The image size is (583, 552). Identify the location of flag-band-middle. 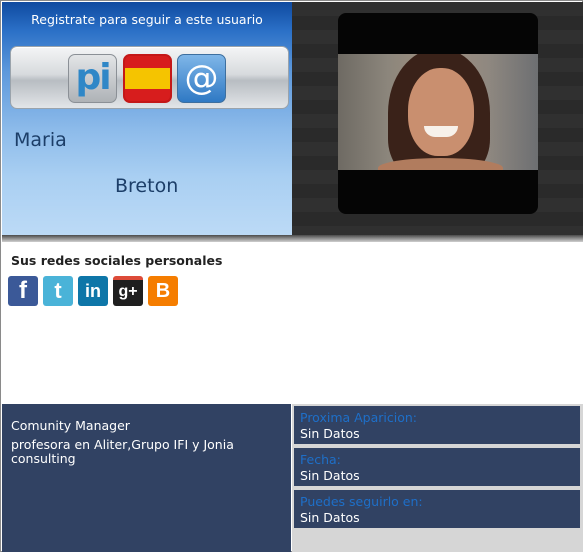
(147, 78).